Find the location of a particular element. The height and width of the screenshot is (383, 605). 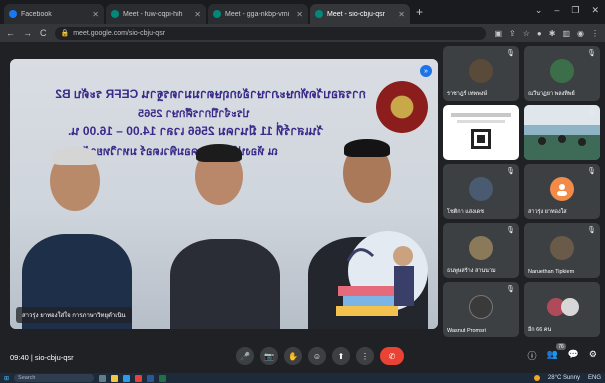

meet-favicon-icon is located at coordinates (319, 14).